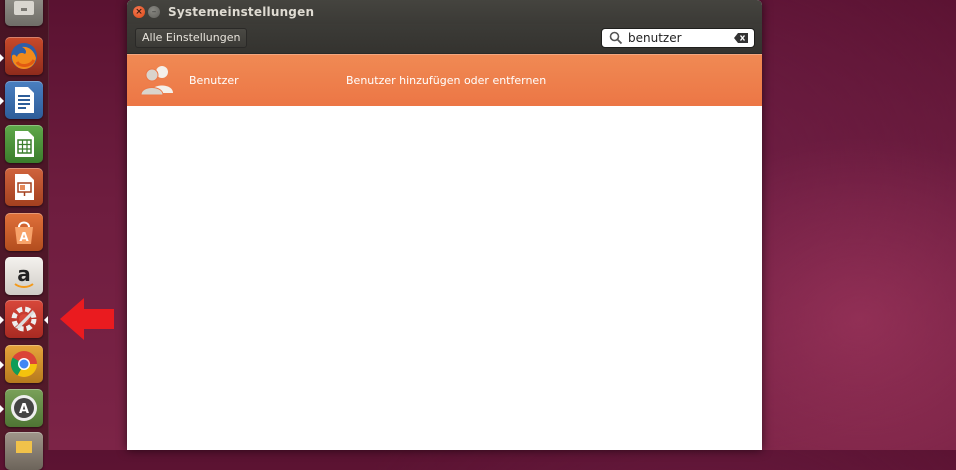 This screenshot has height=470, width=956. What do you see at coordinates (741, 38) in the screenshot?
I see `clear-text-icon` at bounding box center [741, 38].